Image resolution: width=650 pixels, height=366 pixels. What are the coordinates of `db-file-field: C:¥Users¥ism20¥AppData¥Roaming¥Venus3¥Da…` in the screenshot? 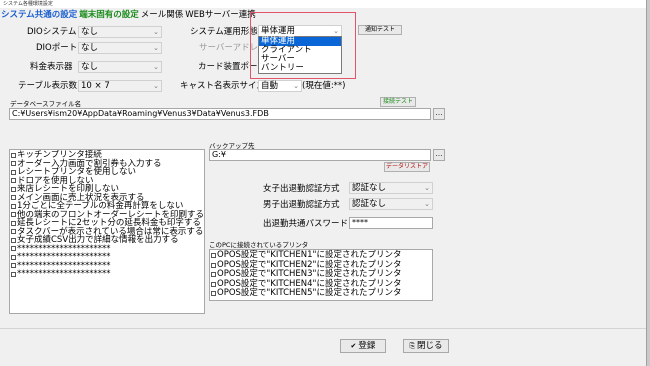 It's located at (220, 114).